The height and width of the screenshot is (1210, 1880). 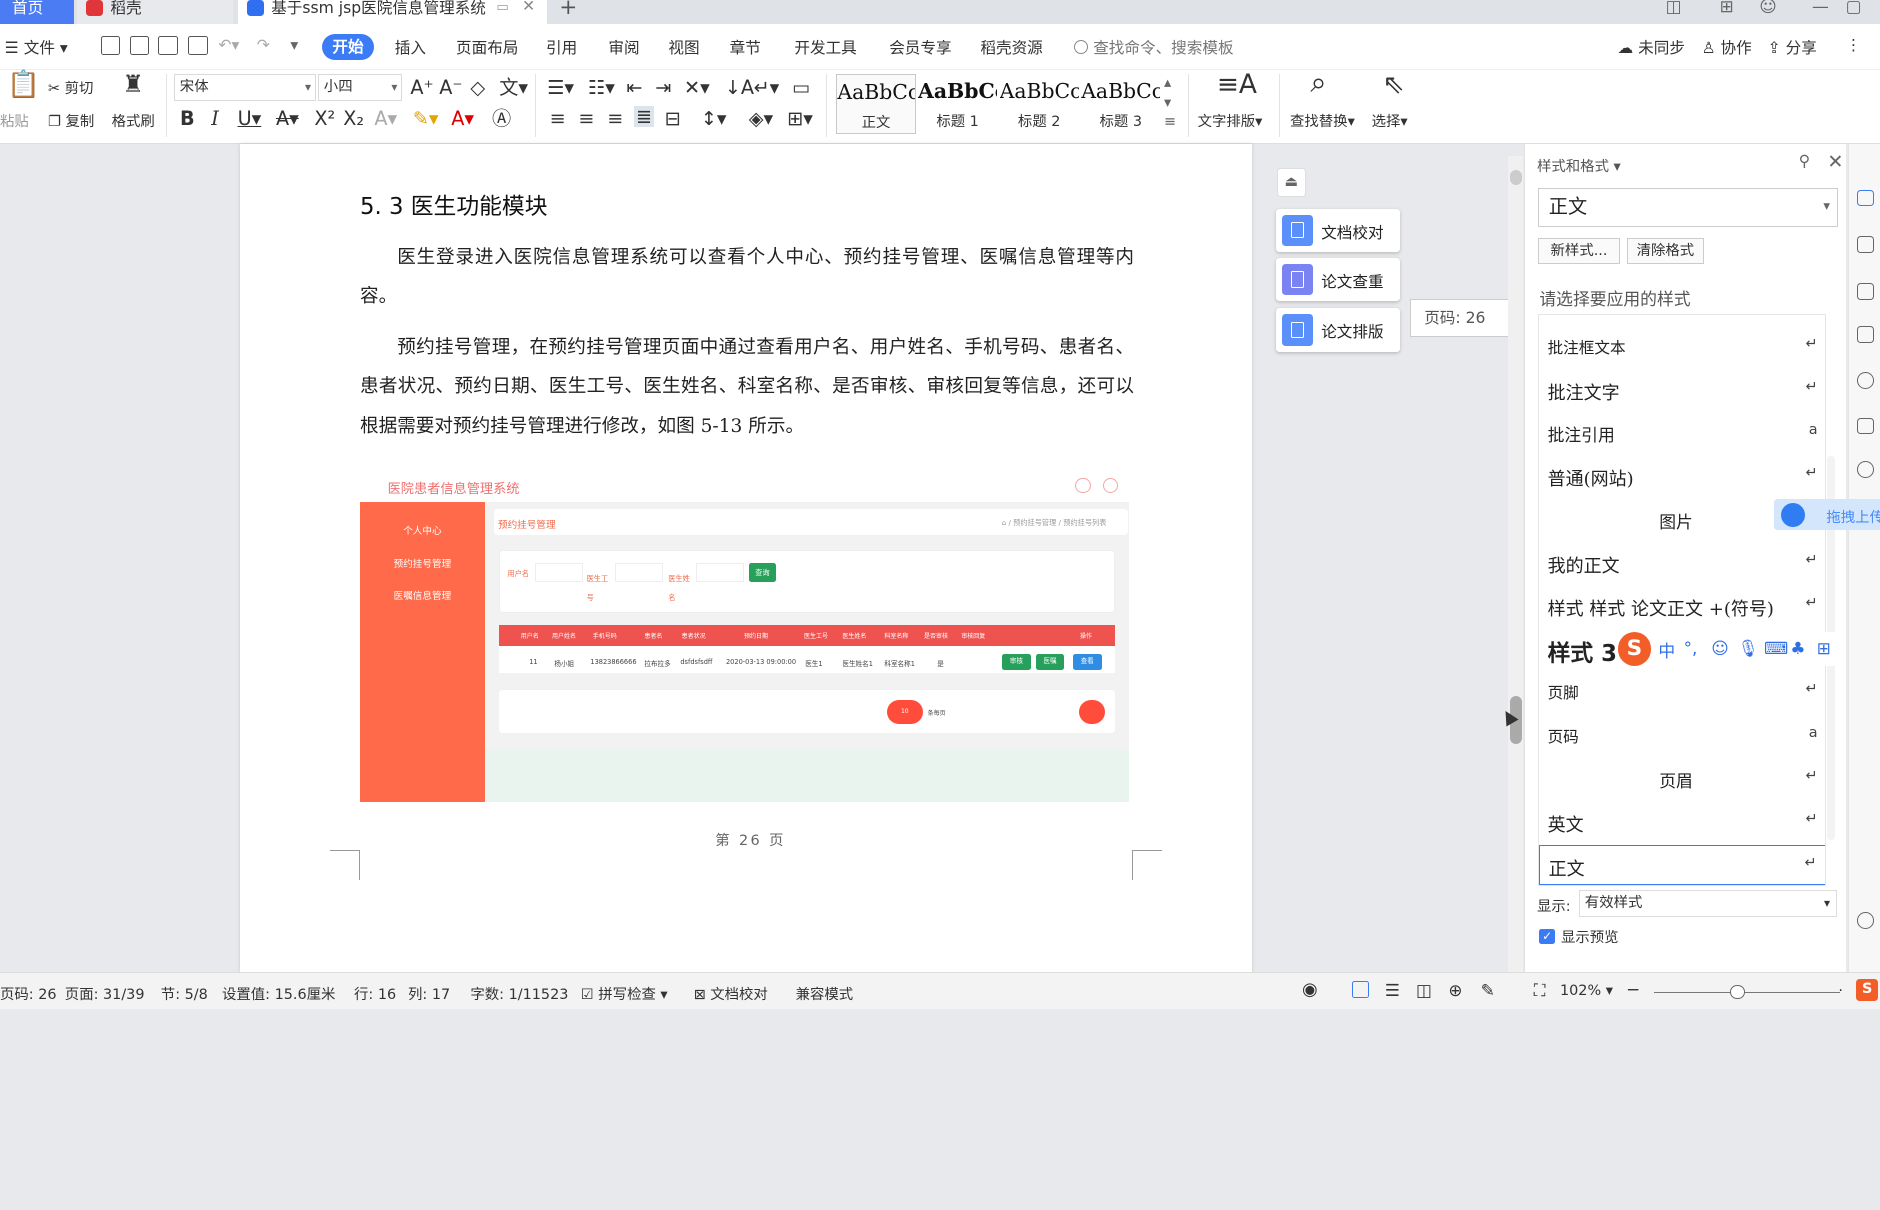 What do you see at coordinates (1039, 104) in the screenshot?
I see `style-preset-heading2: AaBbCcI 标题 2` at bounding box center [1039, 104].